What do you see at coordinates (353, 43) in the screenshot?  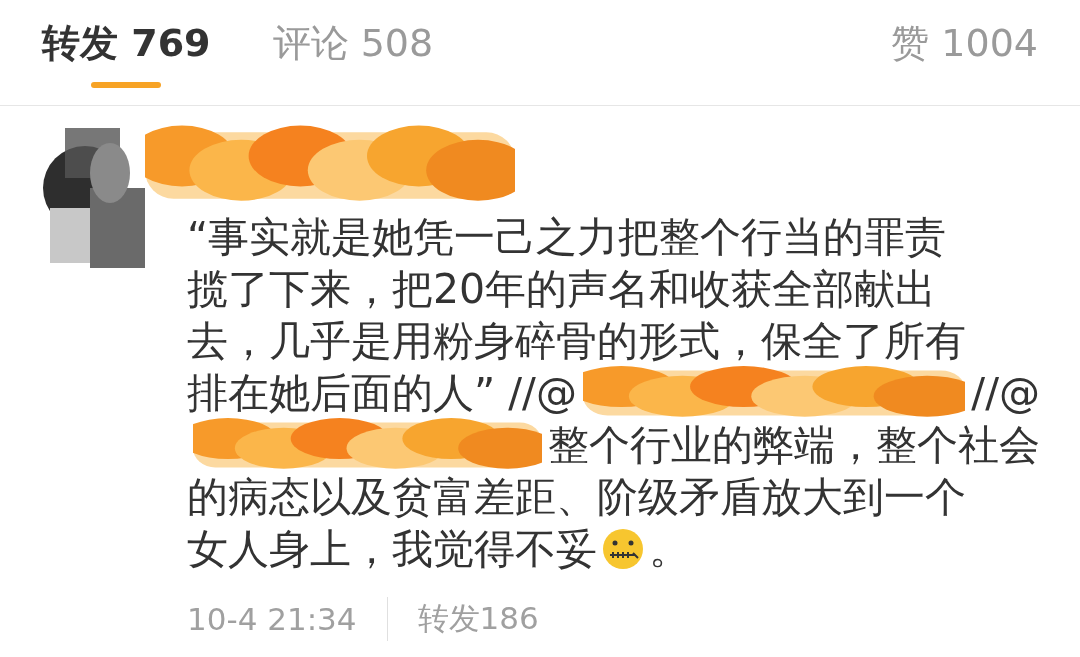 I see `tab: 评论 508` at bounding box center [353, 43].